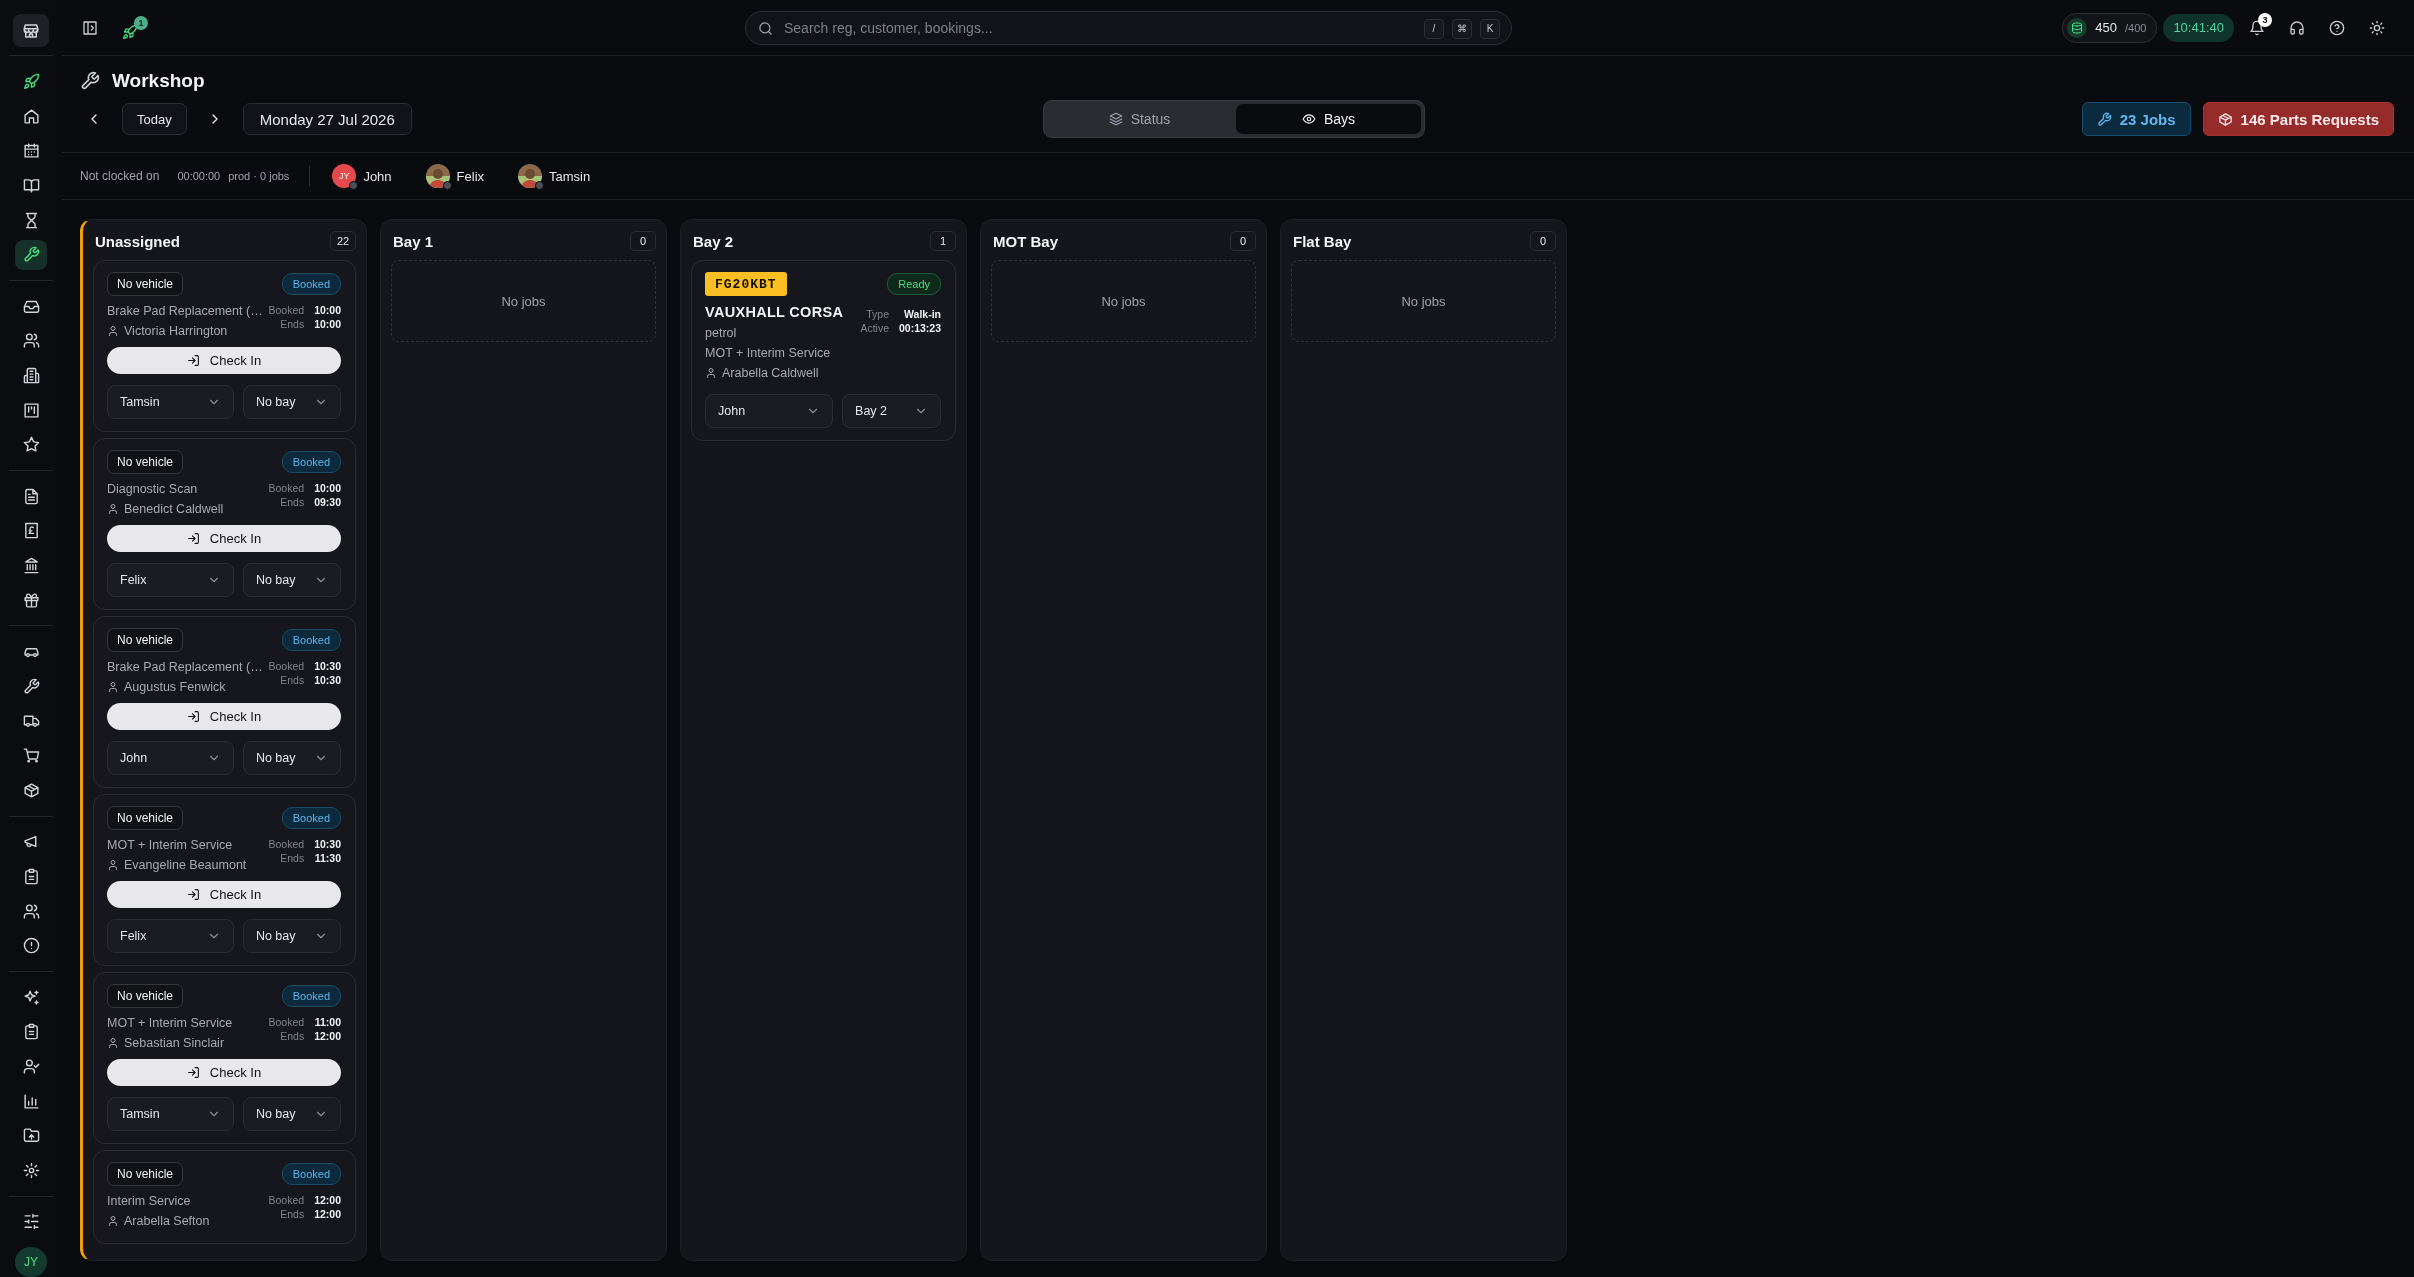 The image size is (2414, 1277). Describe the element at coordinates (570, 176) in the screenshot. I see `staff-name: Tamsin` at that location.